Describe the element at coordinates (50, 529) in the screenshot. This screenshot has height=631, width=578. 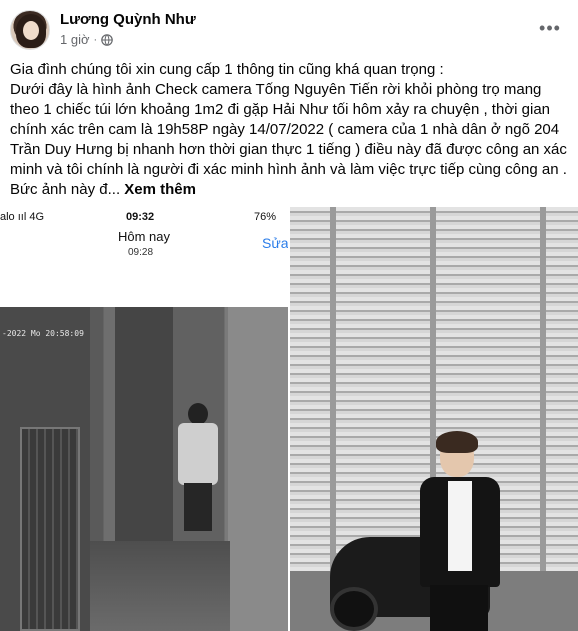
I see `cctv-gate` at that location.